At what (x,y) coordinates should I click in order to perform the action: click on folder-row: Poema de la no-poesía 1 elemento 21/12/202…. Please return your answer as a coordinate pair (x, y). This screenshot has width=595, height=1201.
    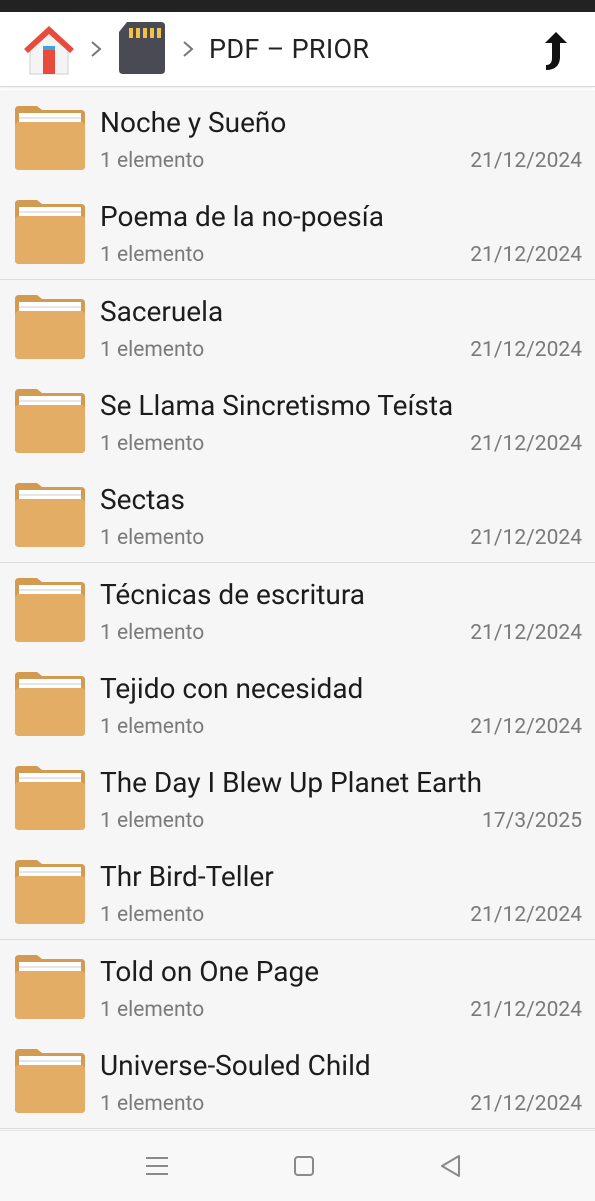
    Looking at the image, I should click on (297, 233).